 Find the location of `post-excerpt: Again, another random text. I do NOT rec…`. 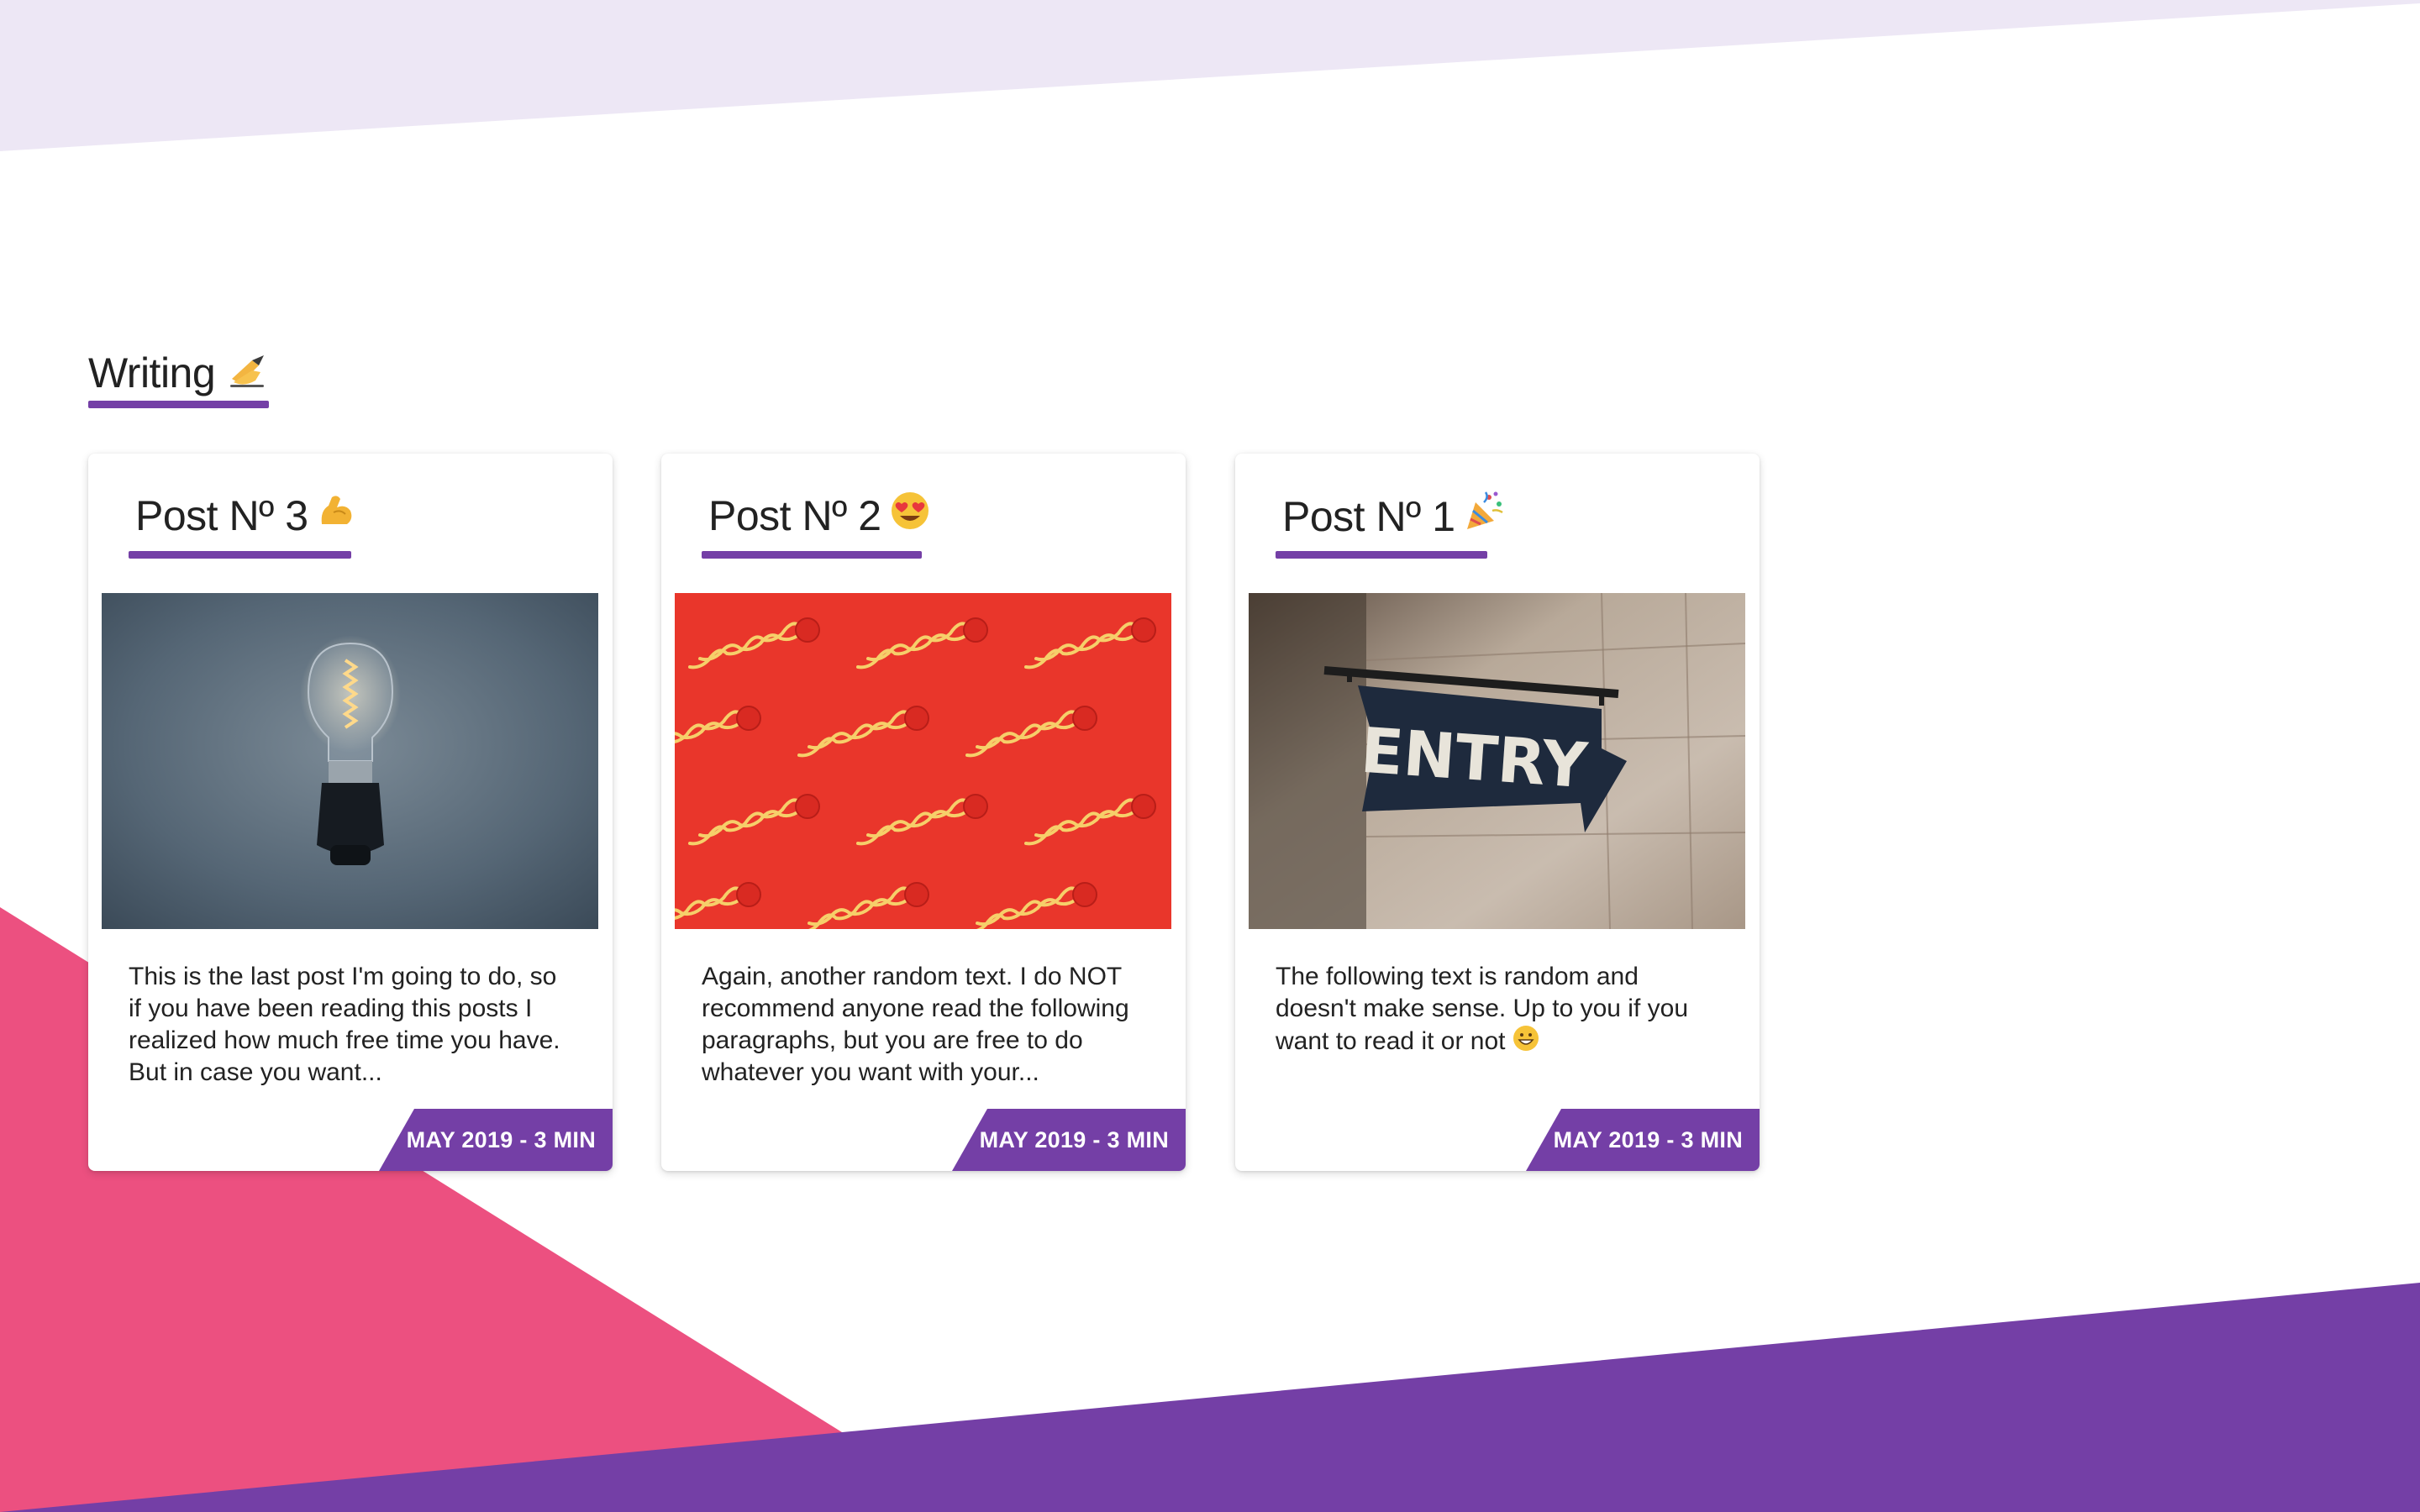

post-excerpt: Again, another random text. I do NOT rec… is located at coordinates (915, 1024).